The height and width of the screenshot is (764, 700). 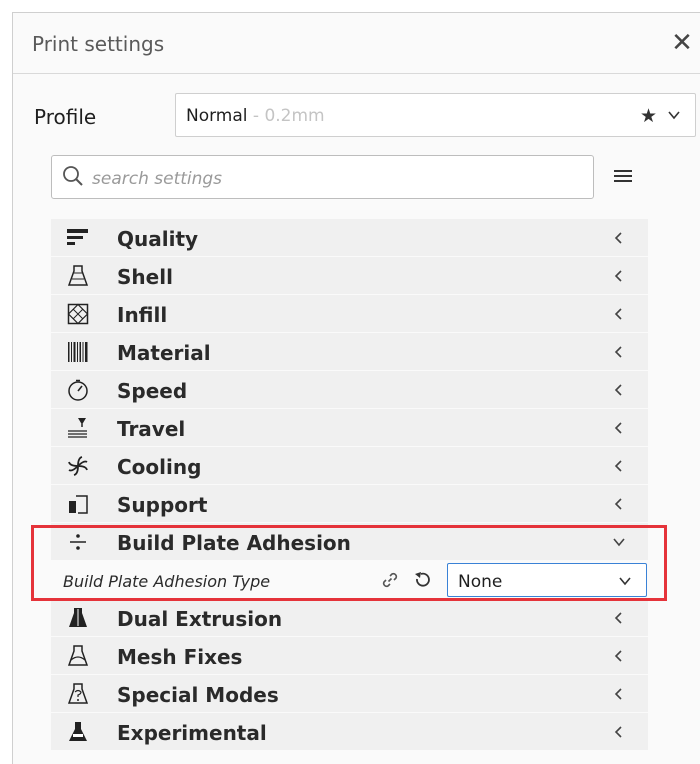 I want to click on close-button: ✕, so click(x=682, y=43).